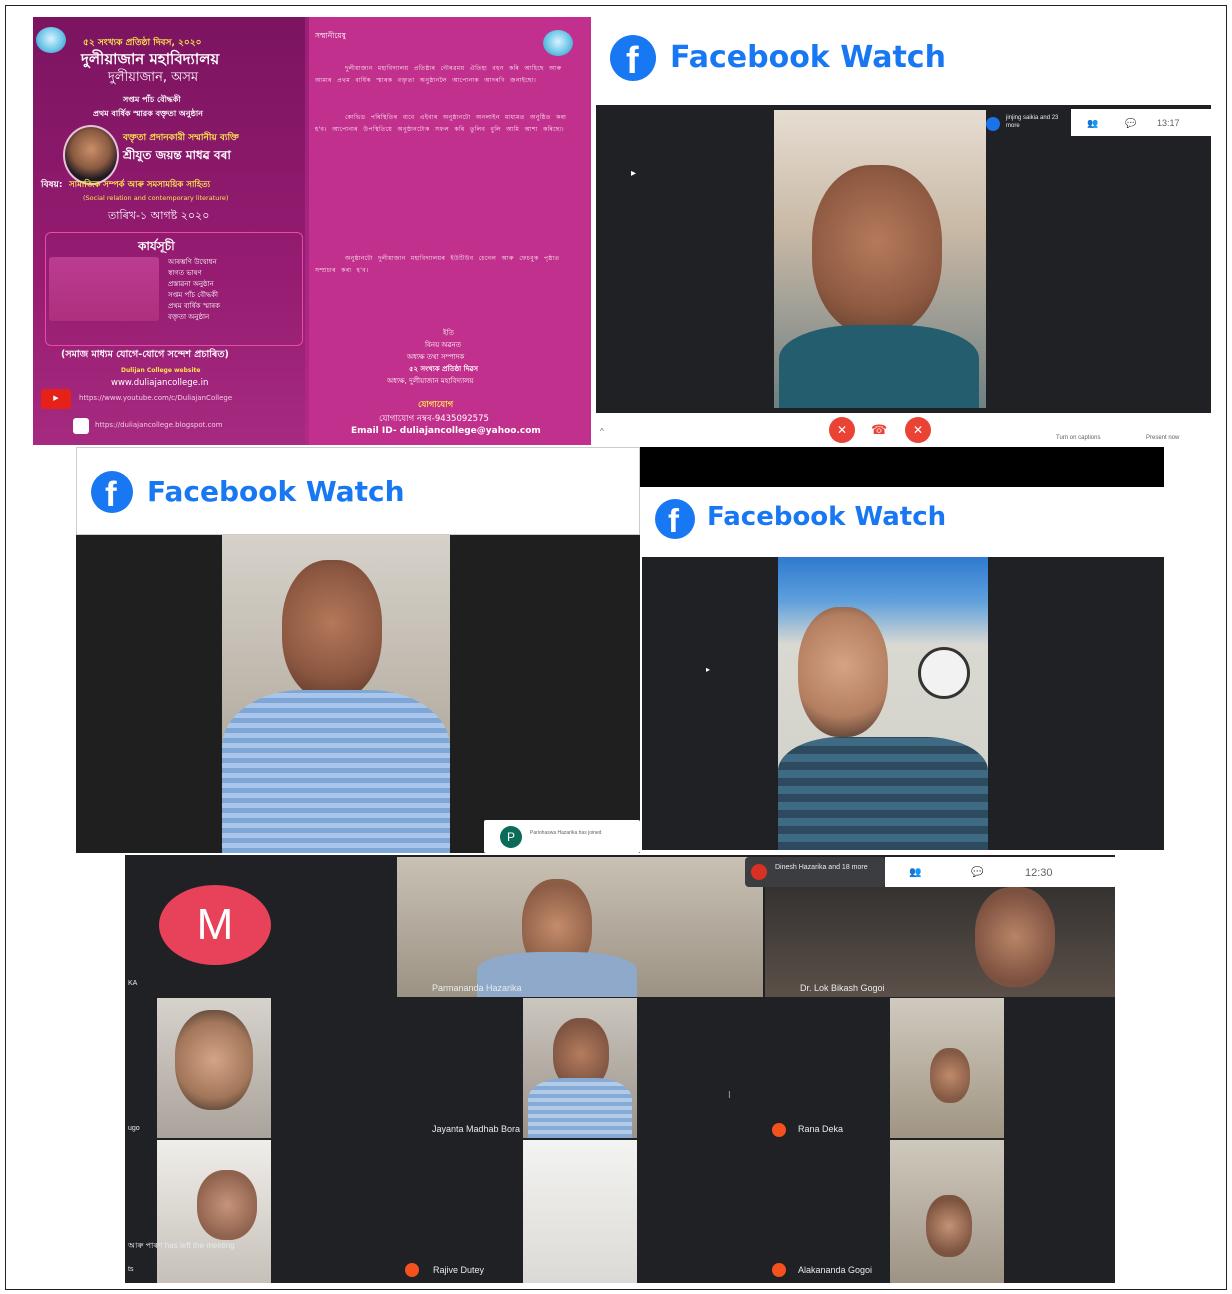  Describe the element at coordinates (131, 1269) in the screenshot. I see `edge-label: ts` at that location.